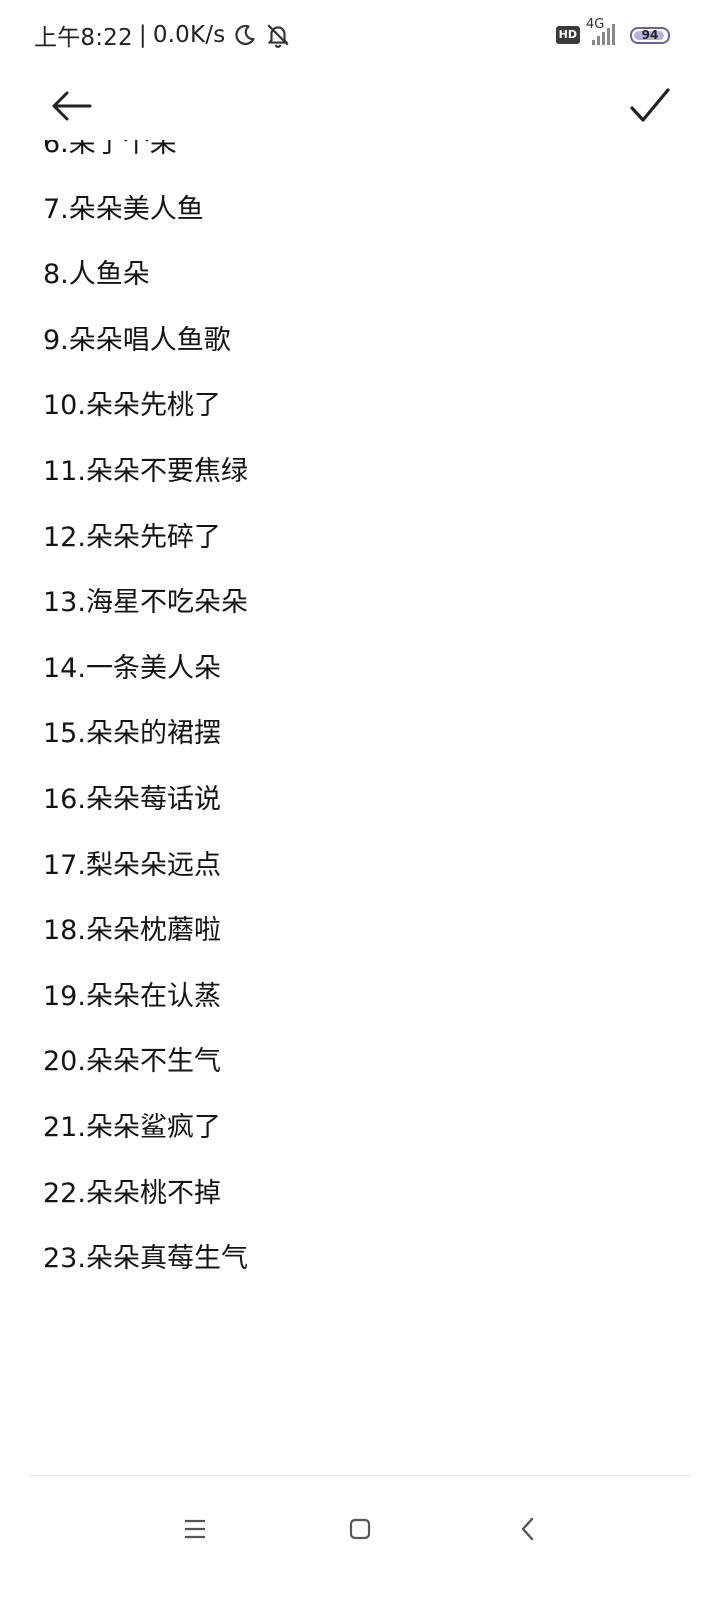 The width and height of the screenshot is (720, 1600). I want to click on list-item: 6.呆了个呆, so click(110, 149).